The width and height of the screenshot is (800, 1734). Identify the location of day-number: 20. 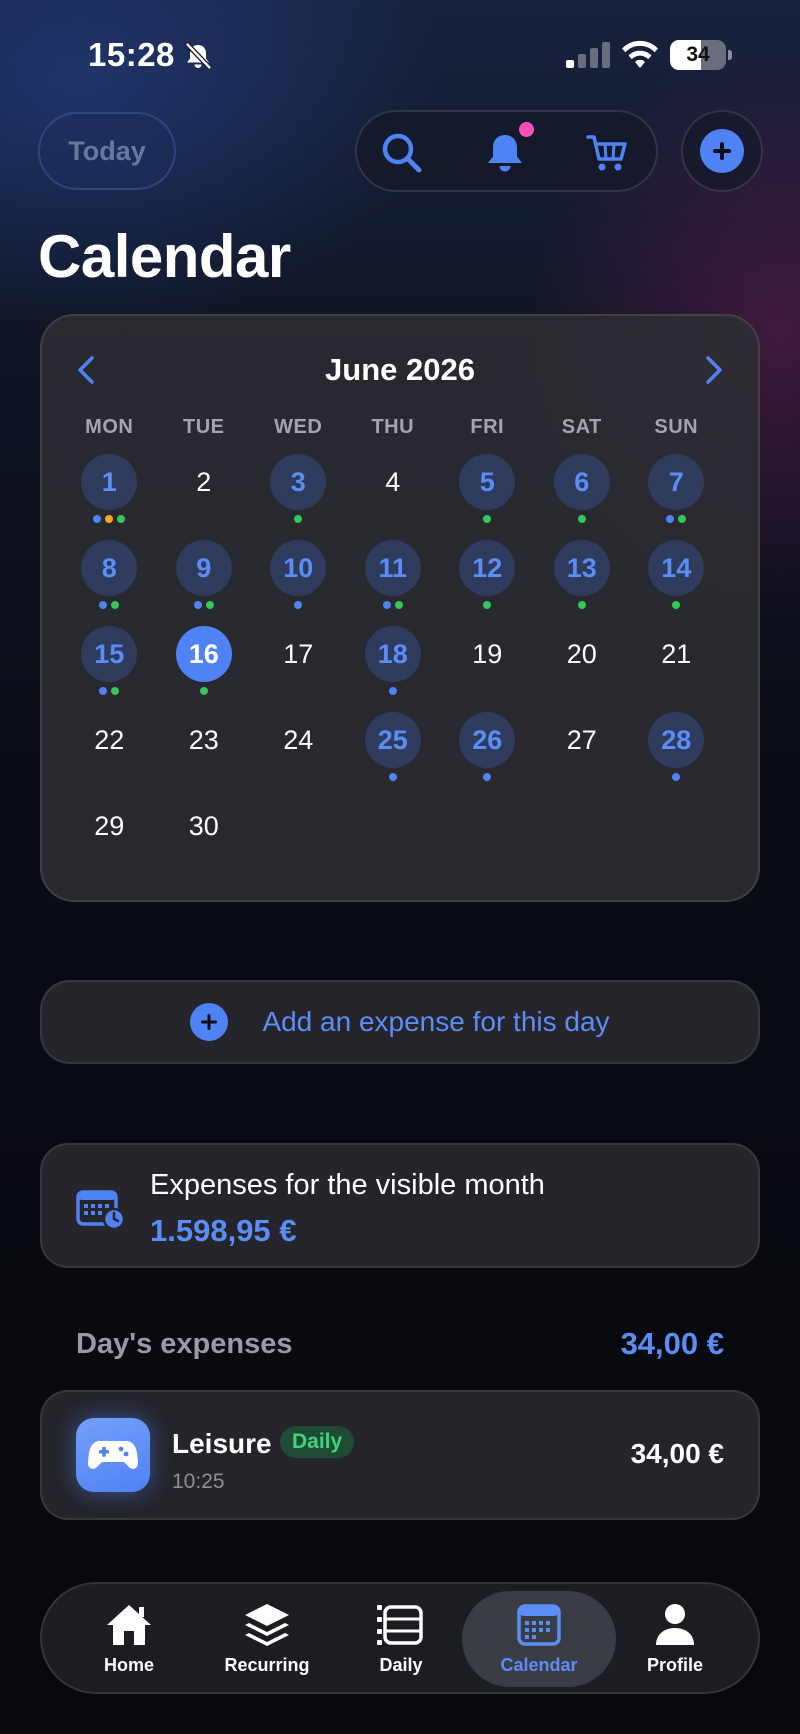
(581, 654).